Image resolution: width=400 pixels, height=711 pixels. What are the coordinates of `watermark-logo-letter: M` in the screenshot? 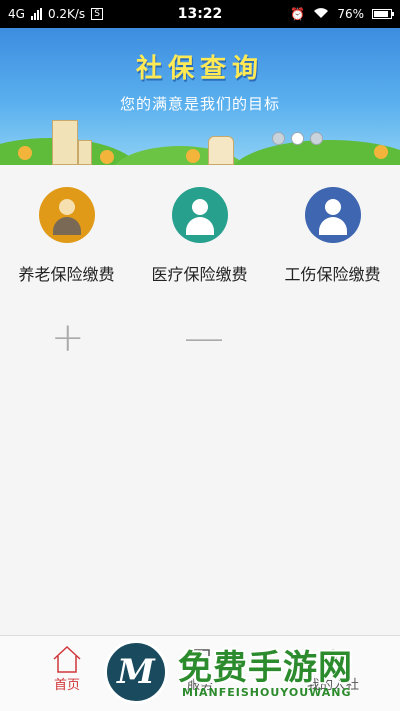 It's located at (136, 672).